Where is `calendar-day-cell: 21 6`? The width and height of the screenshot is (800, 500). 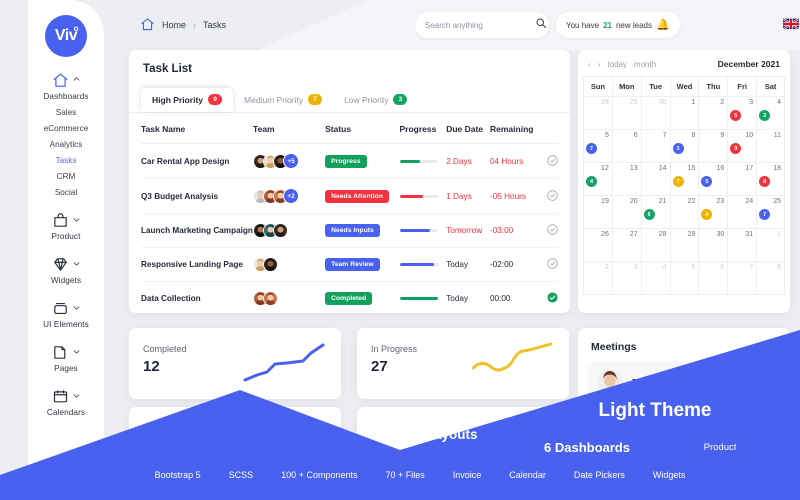
calendar-day-cell: 21 6 is located at coordinates (655, 212).